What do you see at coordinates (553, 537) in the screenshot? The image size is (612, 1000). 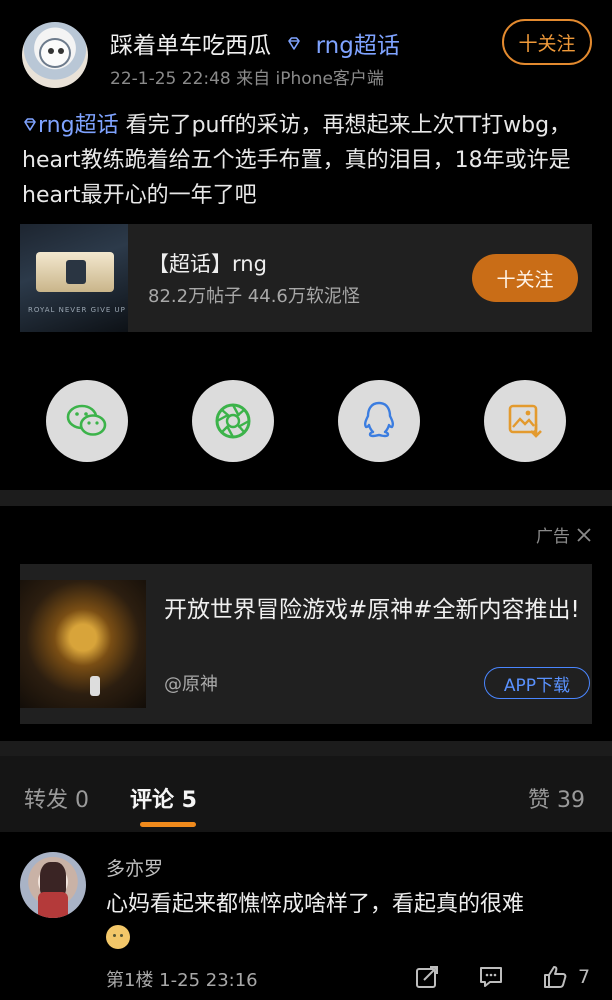 I see `ad-label: 广告` at bounding box center [553, 537].